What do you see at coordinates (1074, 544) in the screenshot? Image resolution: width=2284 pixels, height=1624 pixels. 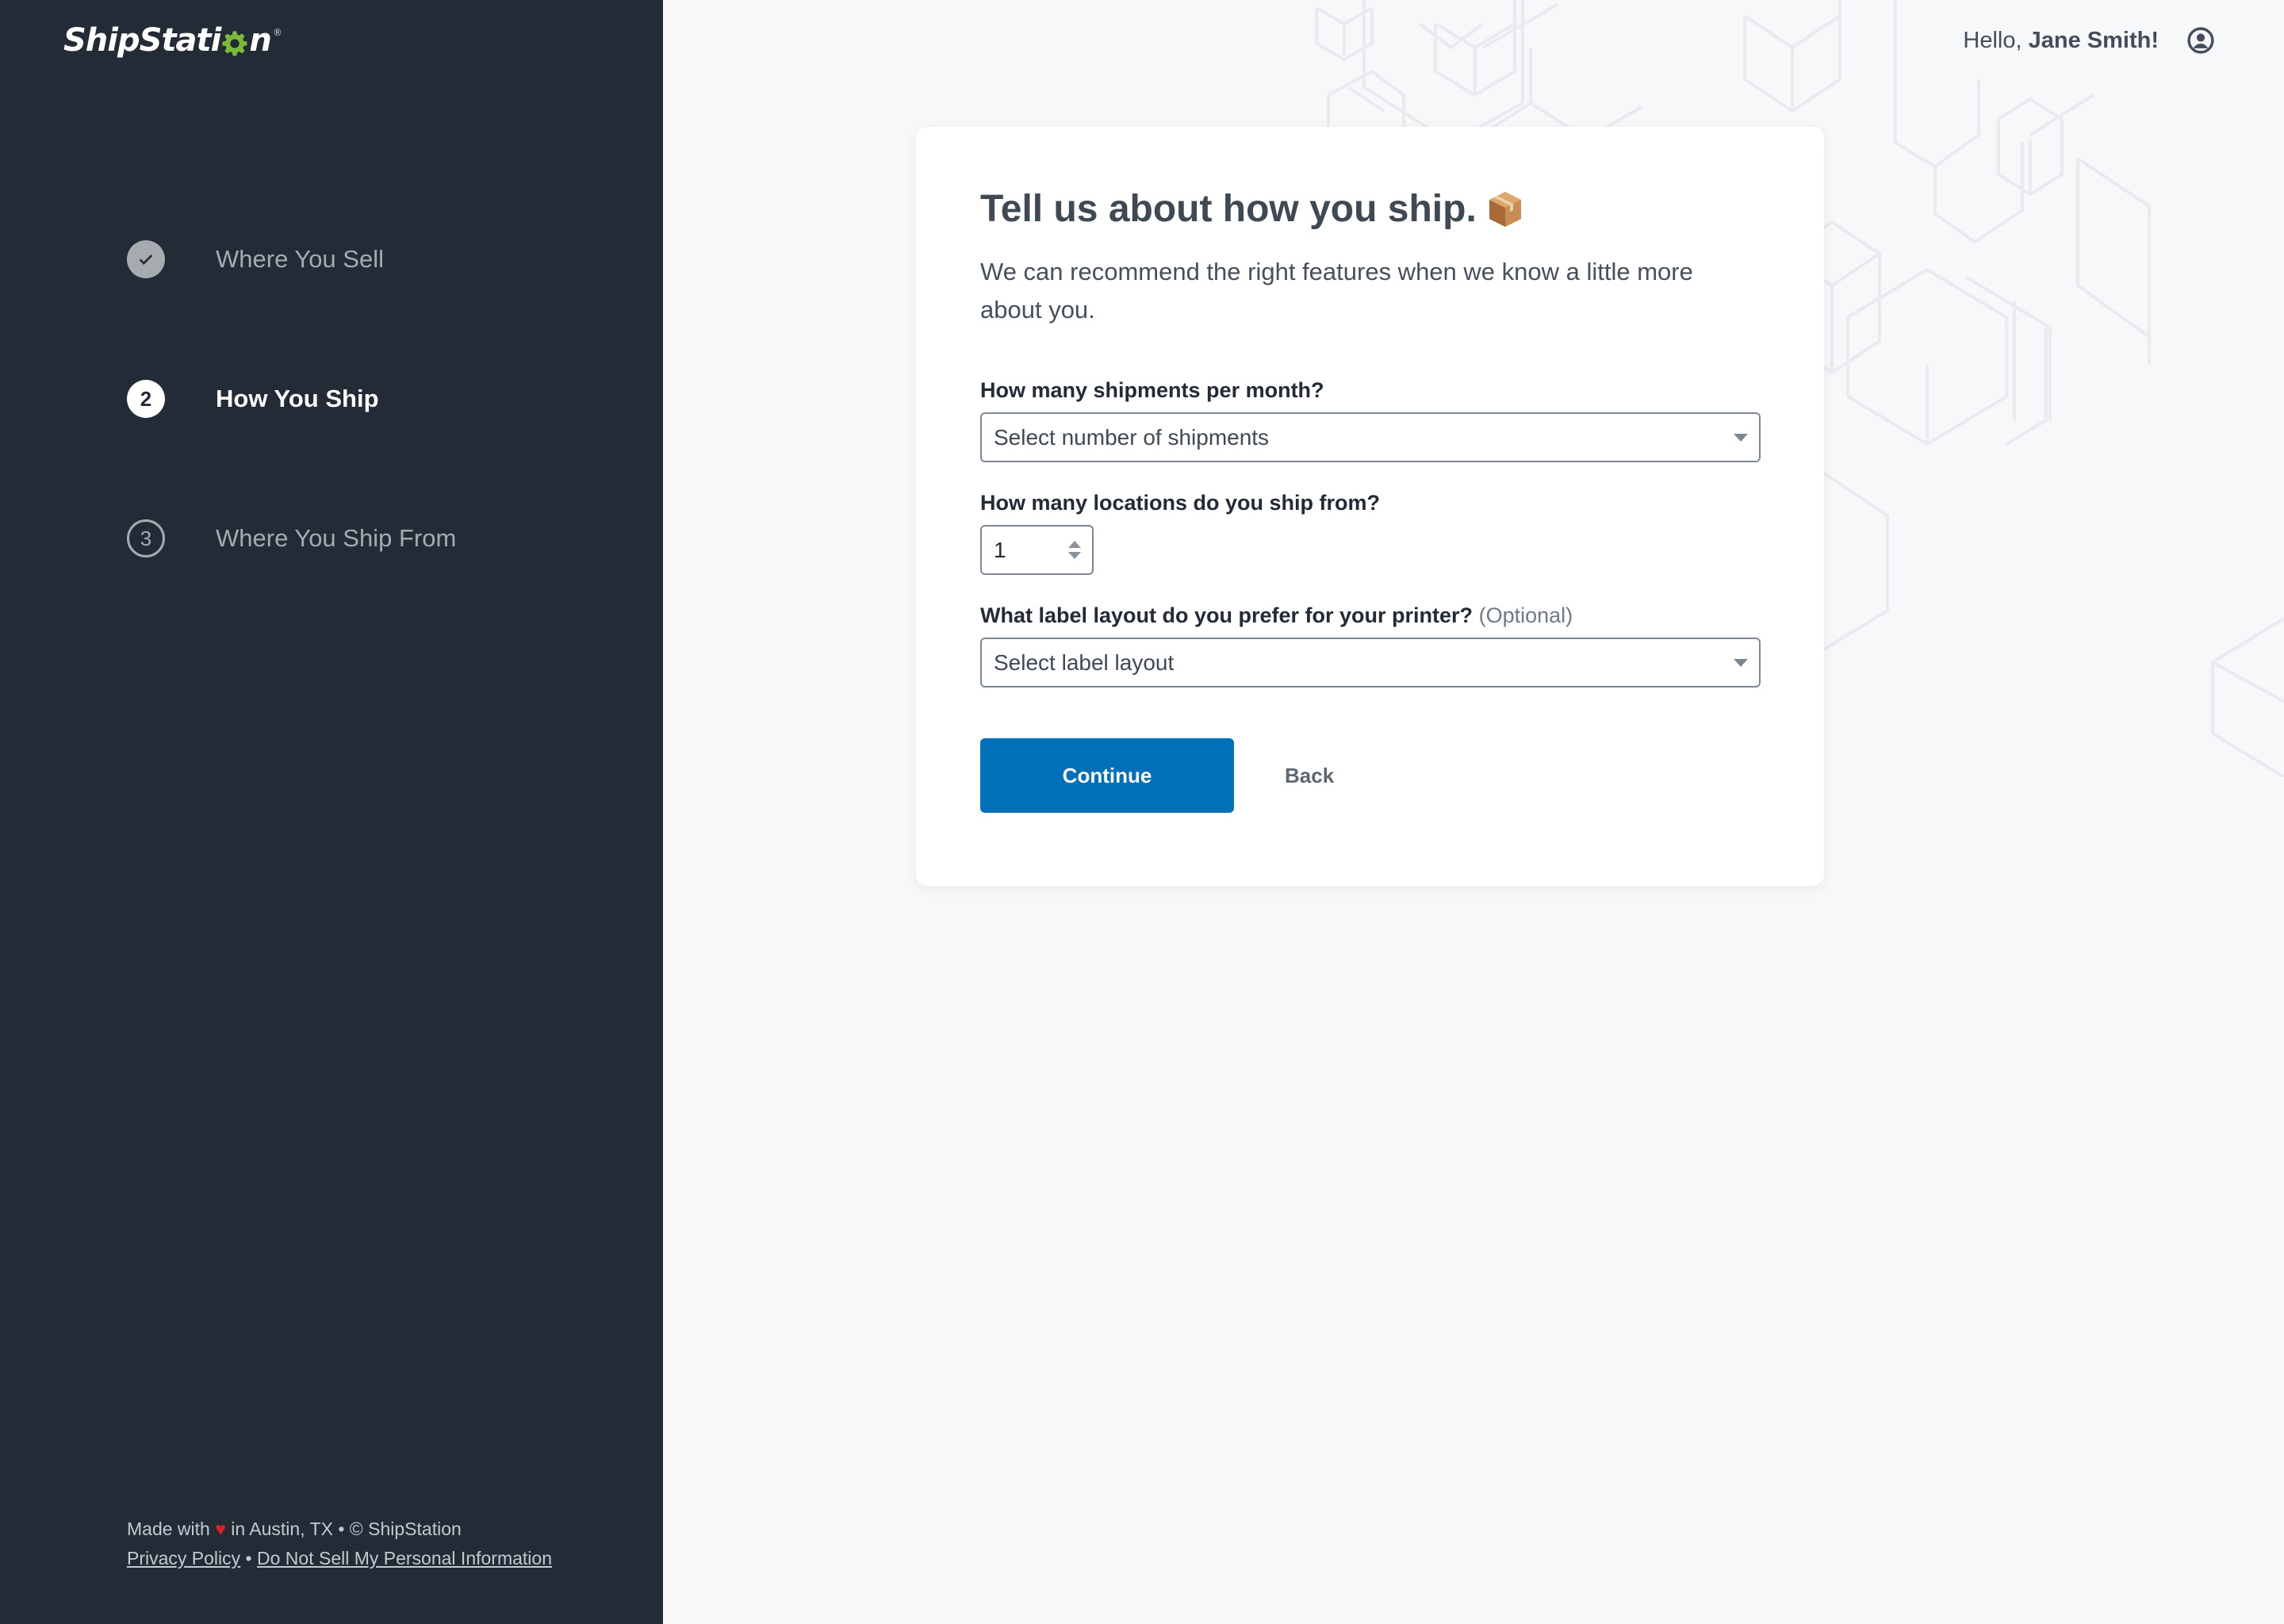 I see `stepper-up-icon` at bounding box center [1074, 544].